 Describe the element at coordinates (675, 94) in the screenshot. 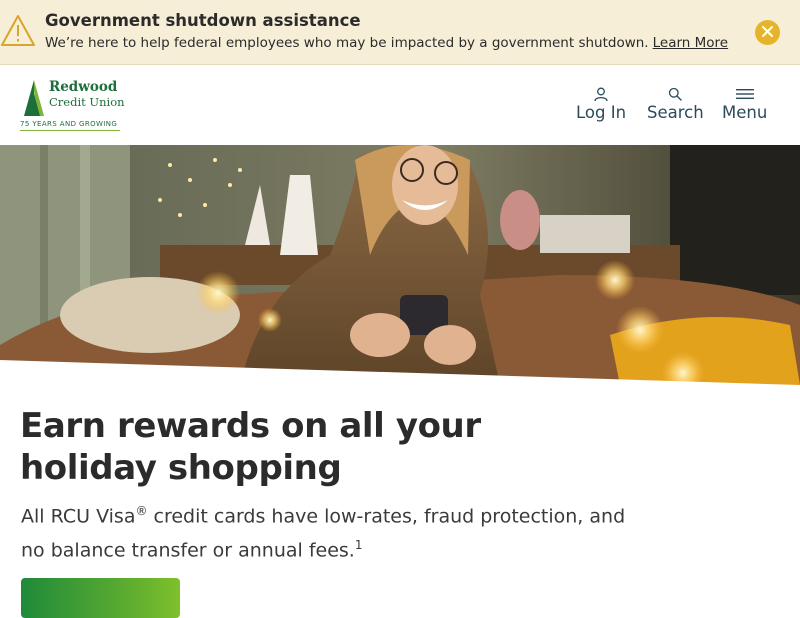

I see `search-icon` at that location.